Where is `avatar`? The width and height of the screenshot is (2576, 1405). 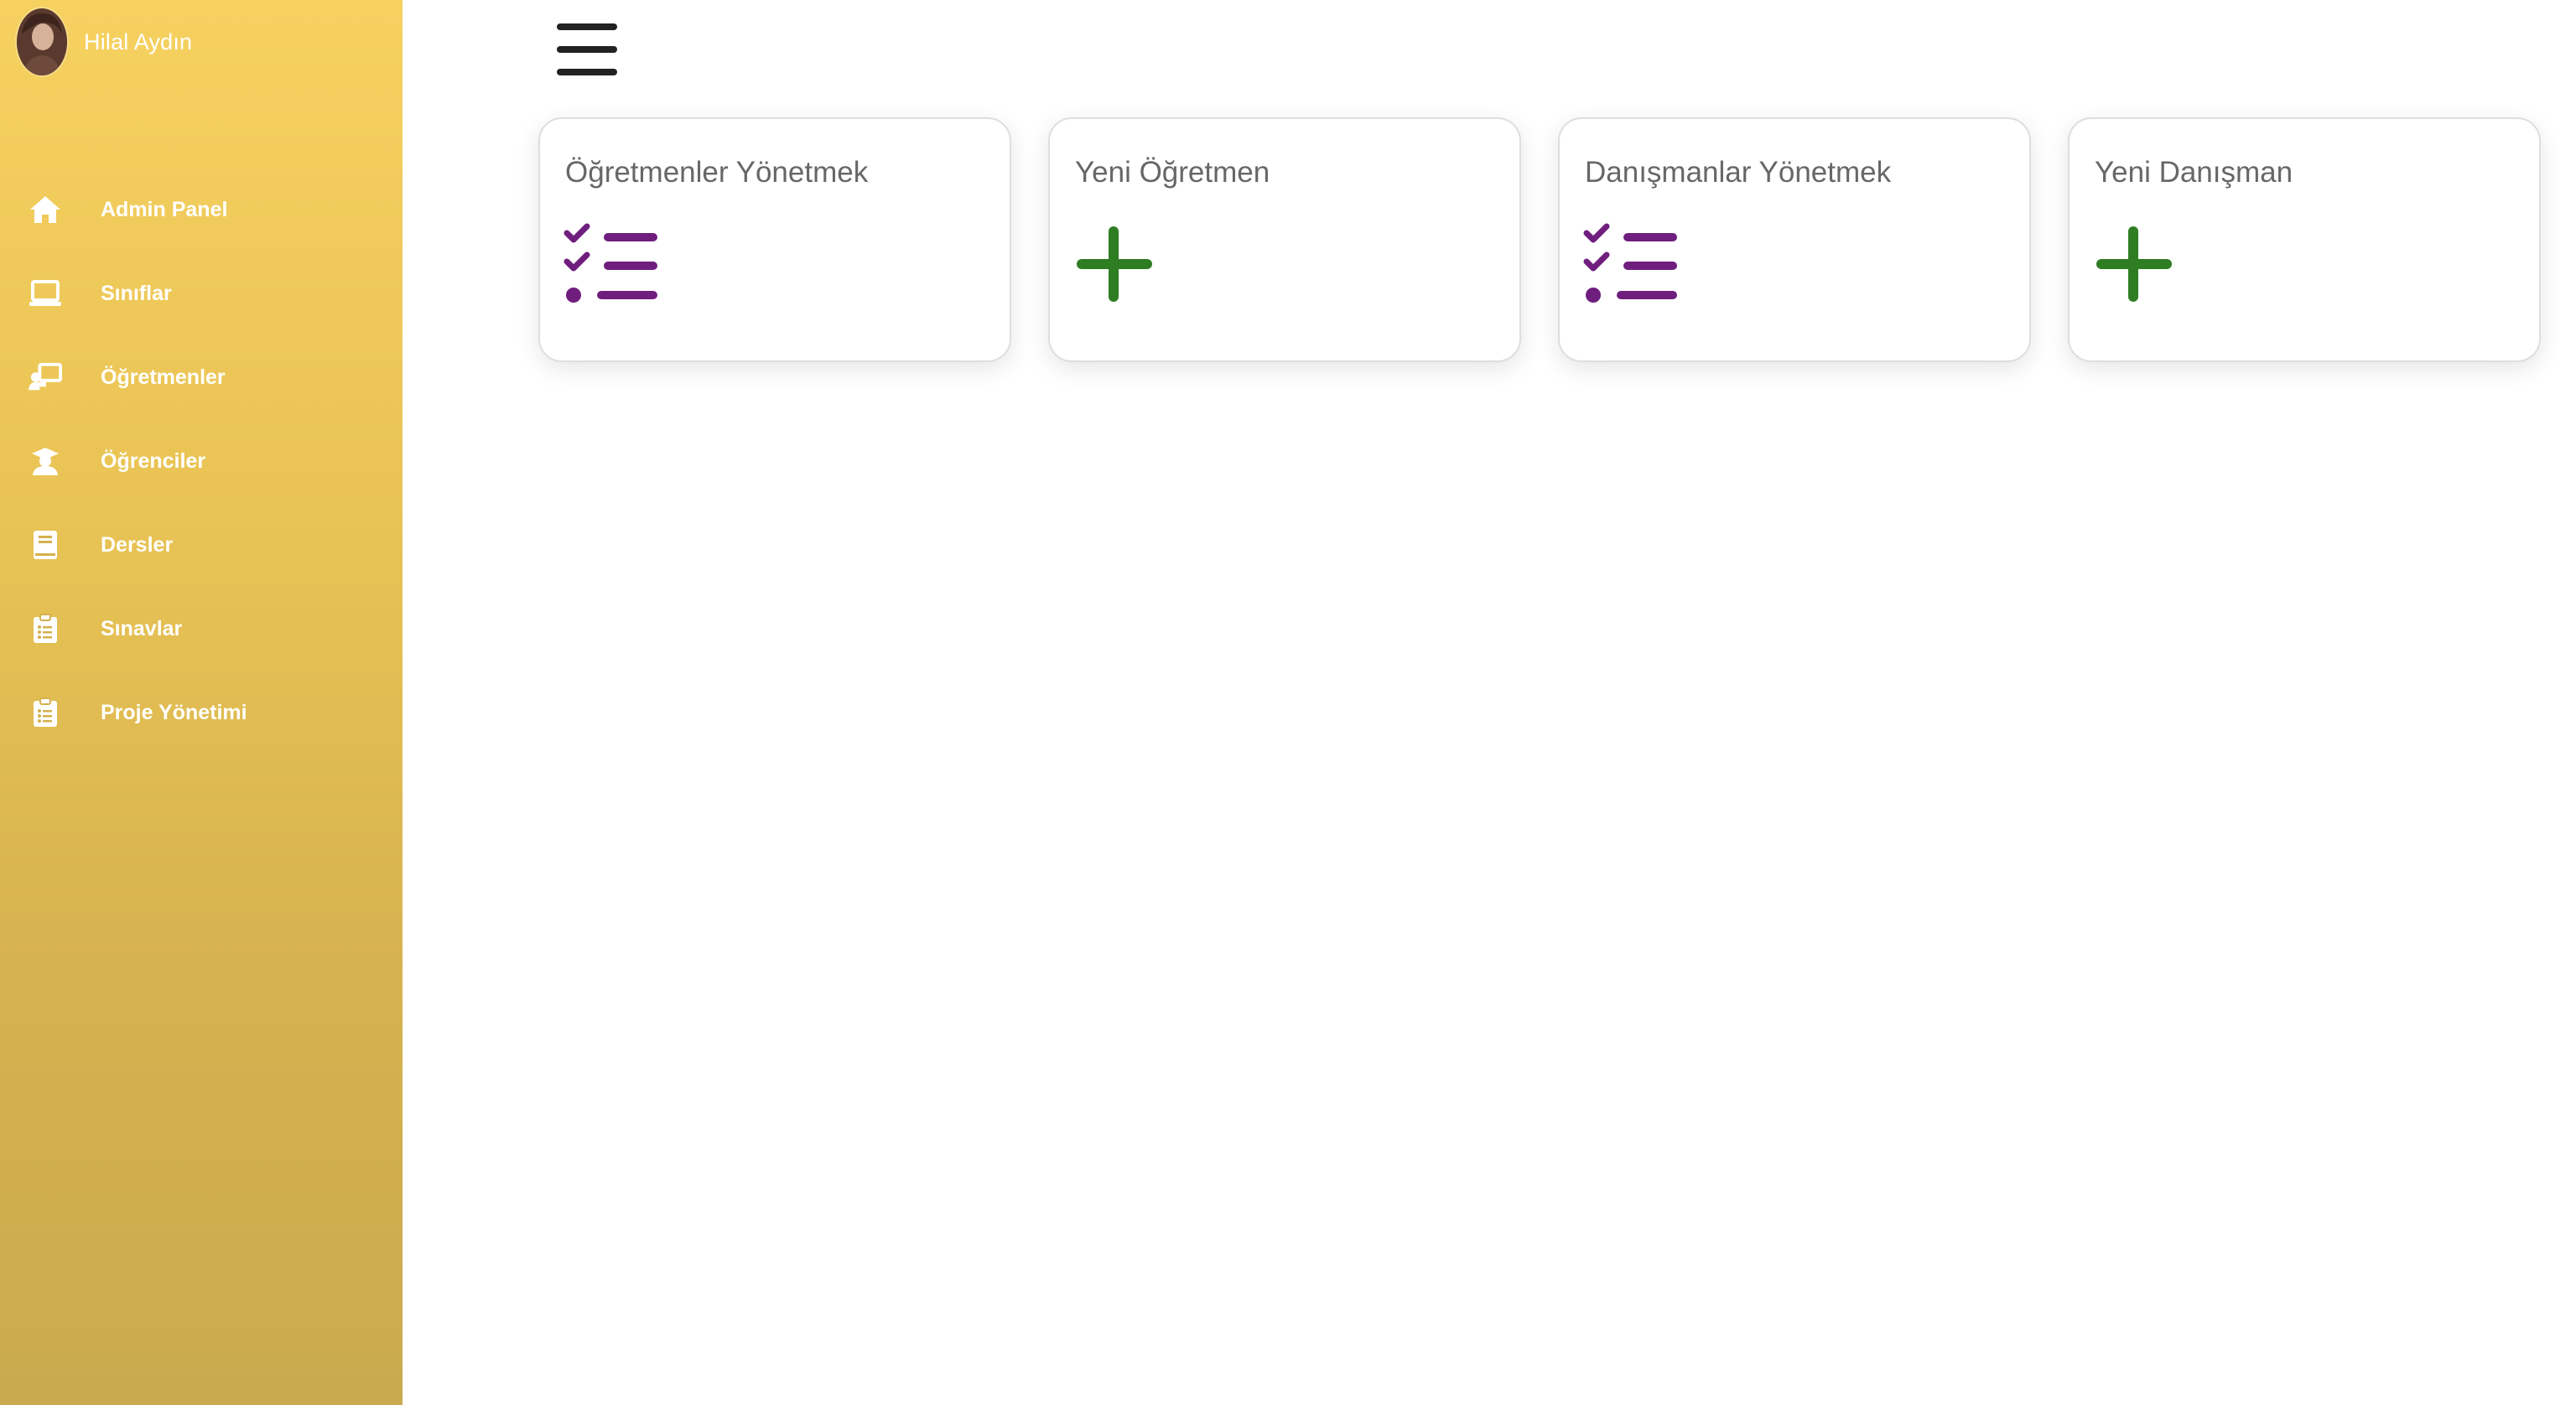
avatar is located at coordinates (42, 41).